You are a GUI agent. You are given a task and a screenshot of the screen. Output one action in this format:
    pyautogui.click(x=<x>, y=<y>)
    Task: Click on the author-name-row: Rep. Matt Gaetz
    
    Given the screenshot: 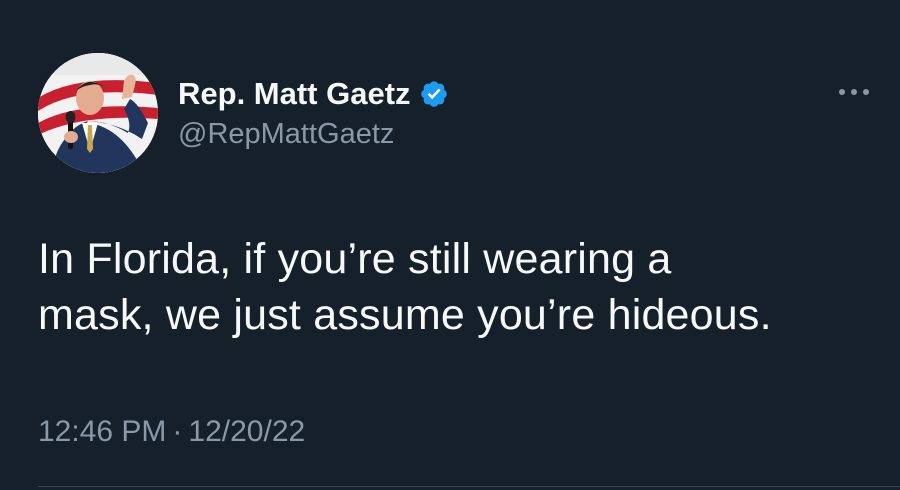 What is the action you would take?
    pyautogui.click(x=313, y=94)
    